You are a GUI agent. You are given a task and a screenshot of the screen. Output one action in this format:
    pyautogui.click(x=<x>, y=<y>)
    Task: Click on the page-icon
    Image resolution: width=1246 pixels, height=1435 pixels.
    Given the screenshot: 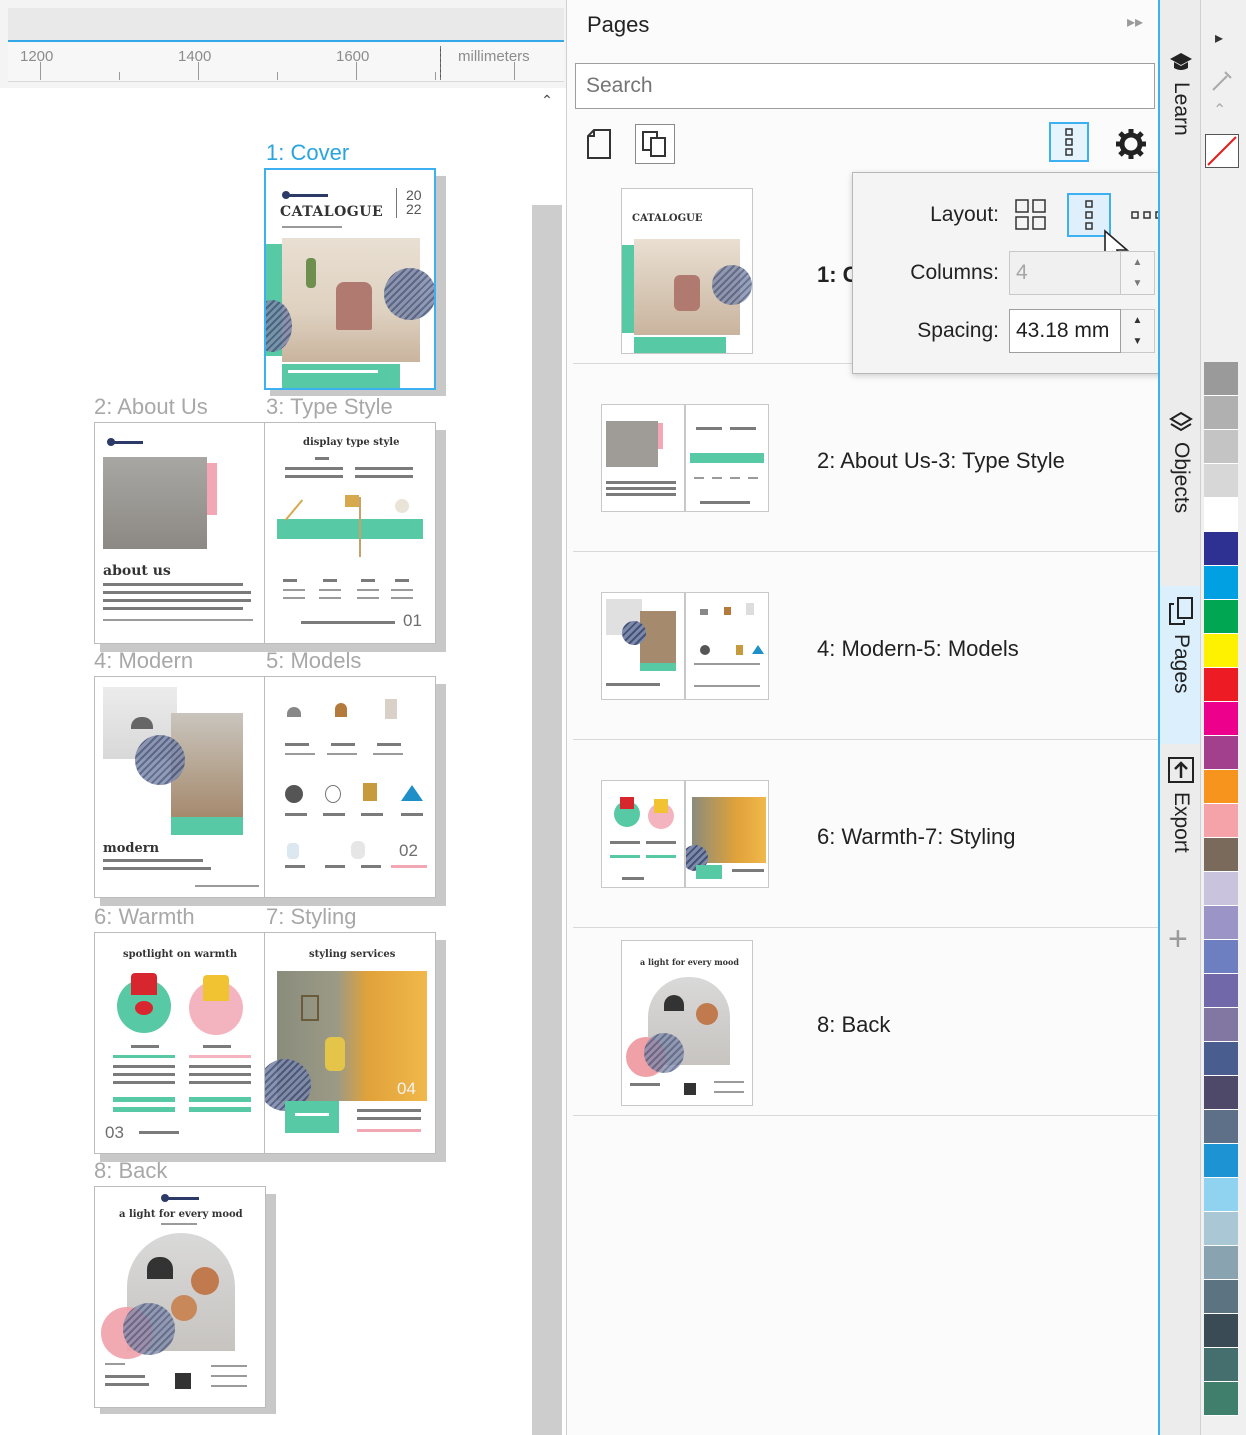 What is the action you would take?
    pyautogui.click(x=599, y=144)
    